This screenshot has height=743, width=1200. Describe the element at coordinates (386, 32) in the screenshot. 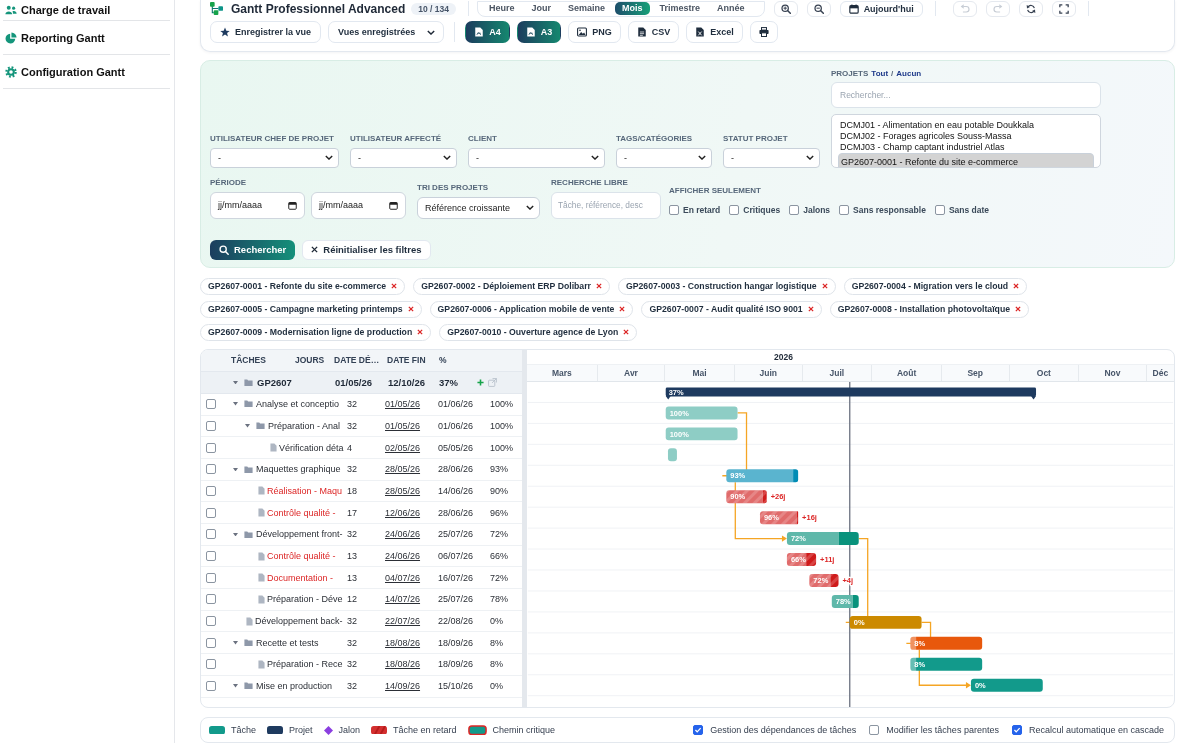

I see `saved-views-select: Vues enregistrées` at that location.